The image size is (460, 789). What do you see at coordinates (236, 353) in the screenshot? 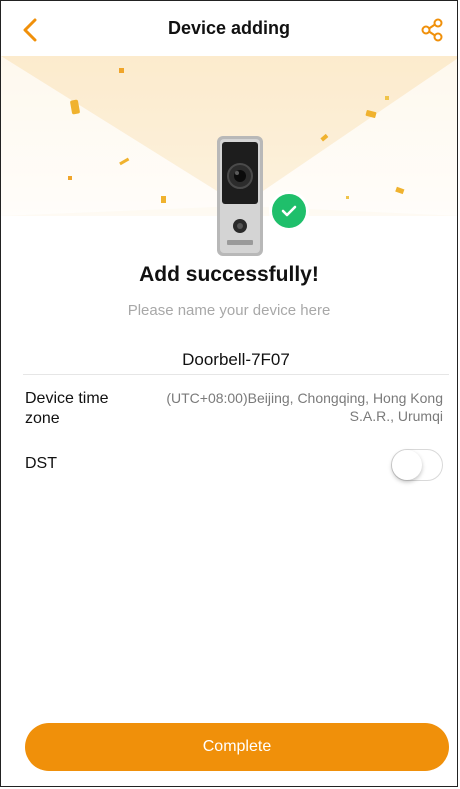
I see `device-name-input` at bounding box center [236, 353].